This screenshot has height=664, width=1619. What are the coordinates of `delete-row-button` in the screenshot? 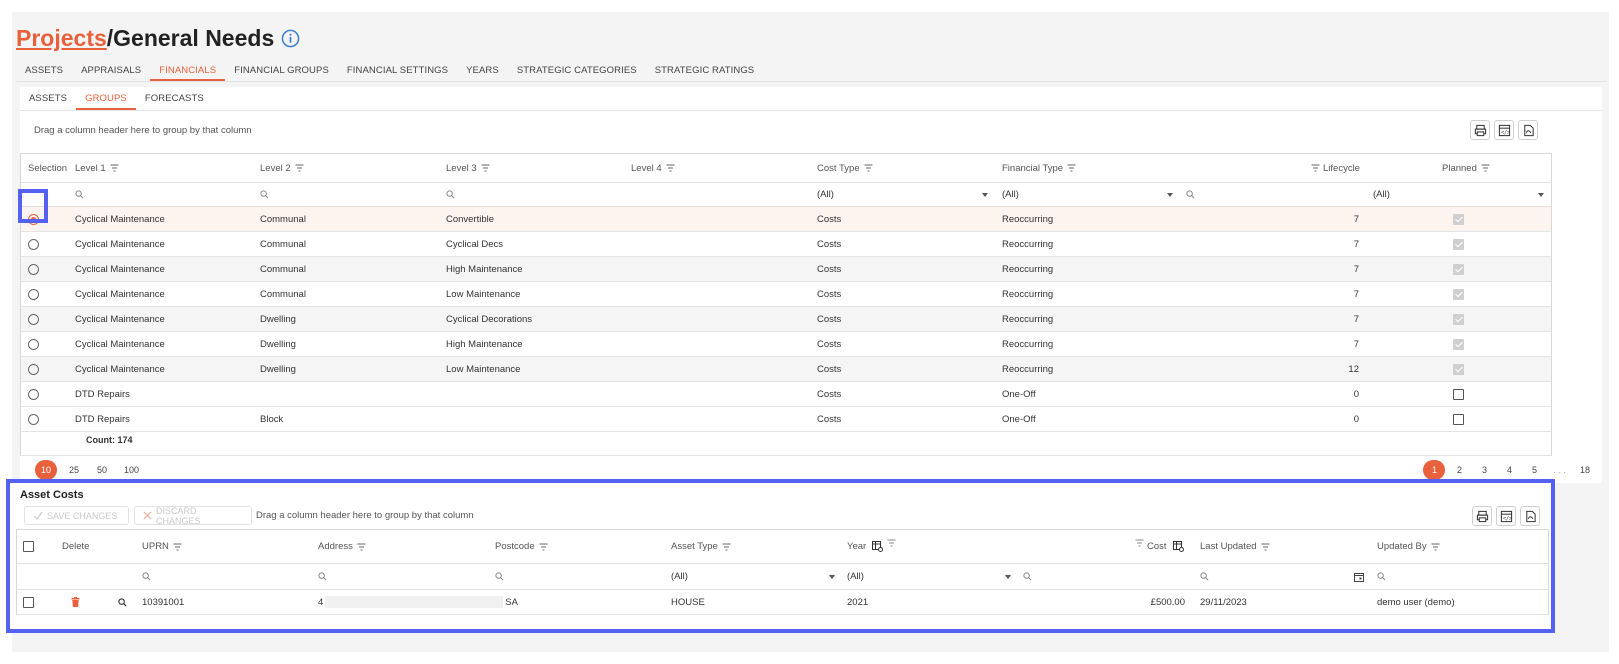 It's located at (75, 602).